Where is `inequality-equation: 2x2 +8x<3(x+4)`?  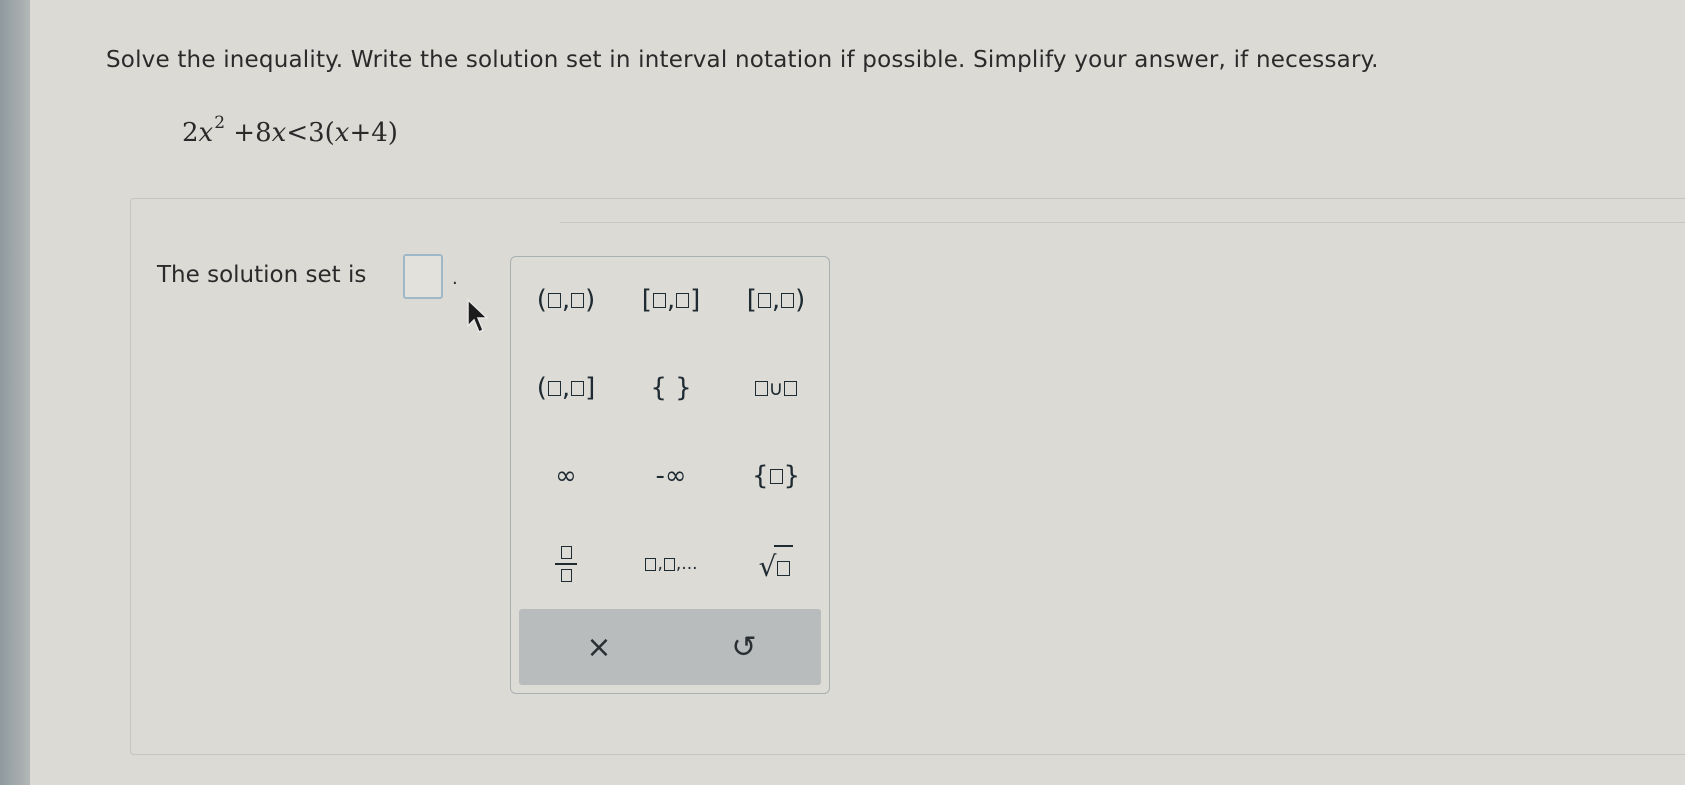 inequality-equation: 2x2 +8x<3(x+4) is located at coordinates (290, 130).